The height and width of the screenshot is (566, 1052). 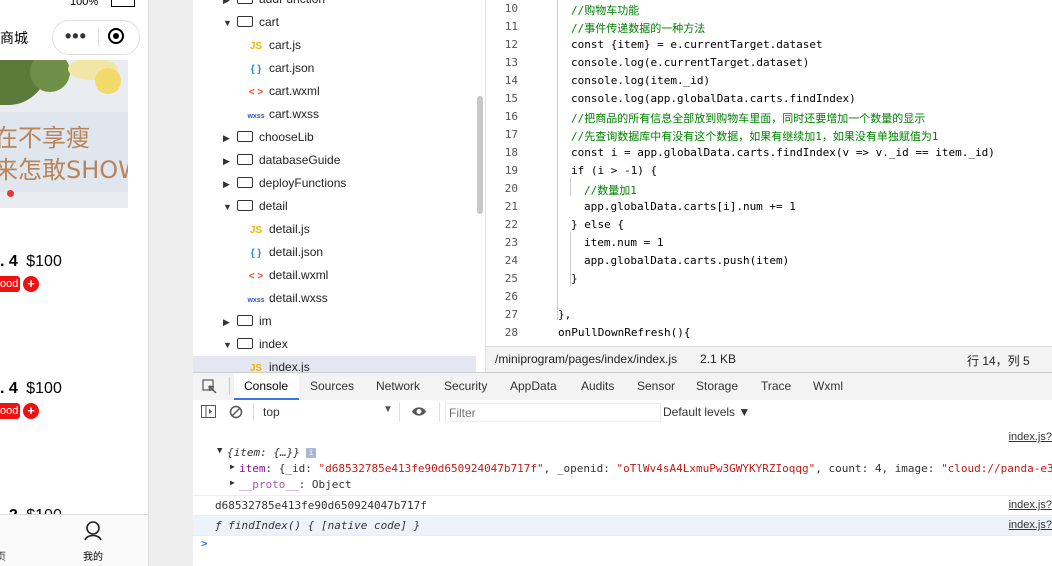 What do you see at coordinates (480, 155) in the screenshot?
I see `tree-scrollbar` at bounding box center [480, 155].